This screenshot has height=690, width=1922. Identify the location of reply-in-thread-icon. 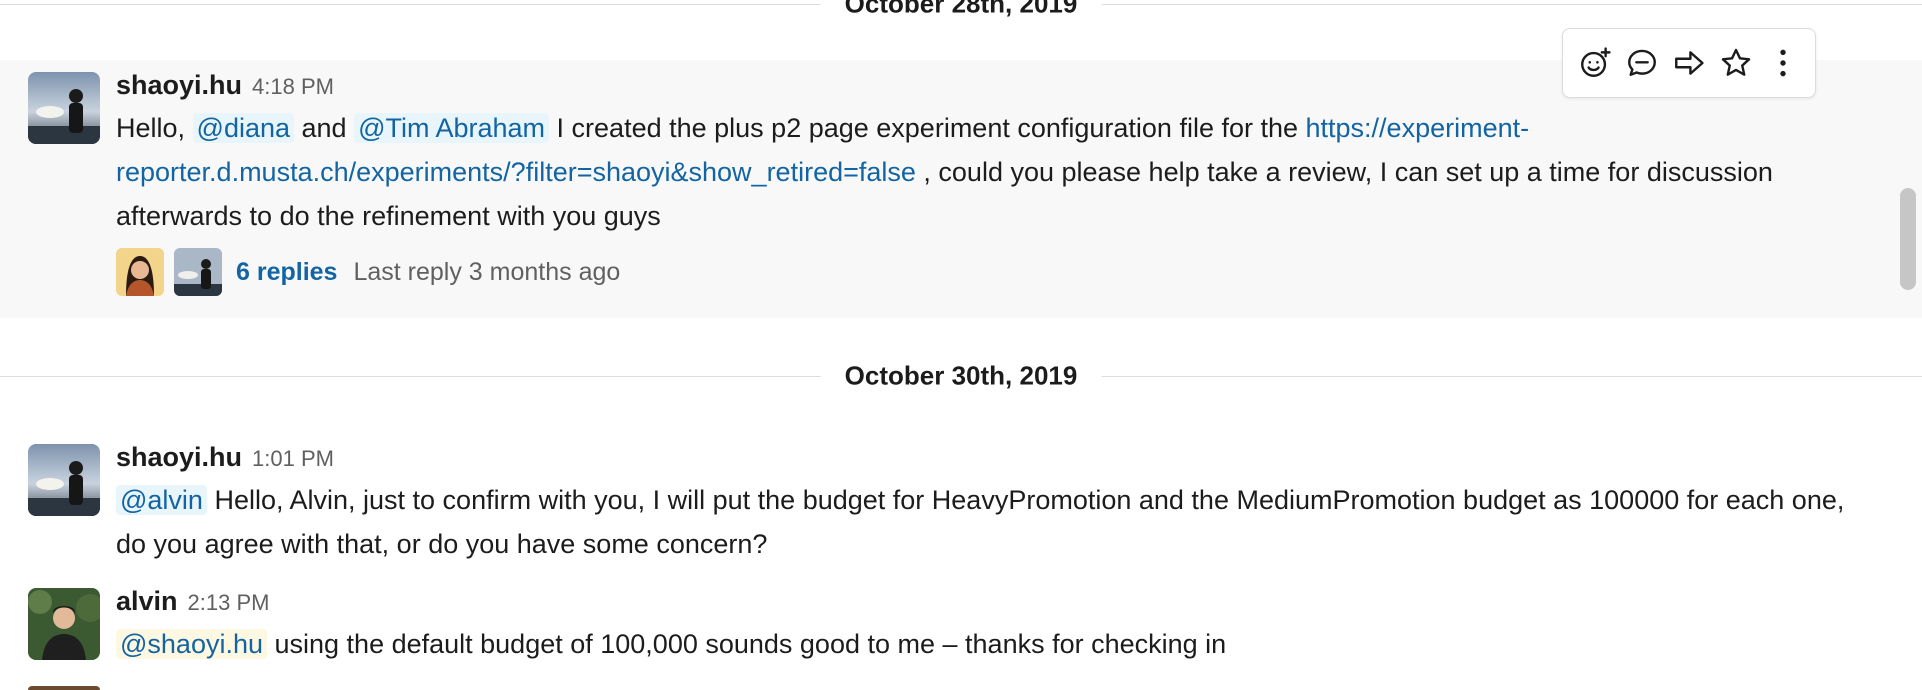
(1641, 62).